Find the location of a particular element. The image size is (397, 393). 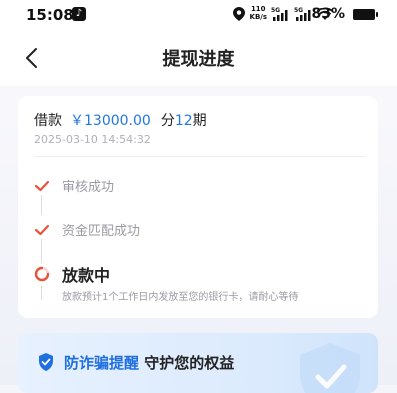

network-speed-value: 110 is located at coordinates (258, 9).